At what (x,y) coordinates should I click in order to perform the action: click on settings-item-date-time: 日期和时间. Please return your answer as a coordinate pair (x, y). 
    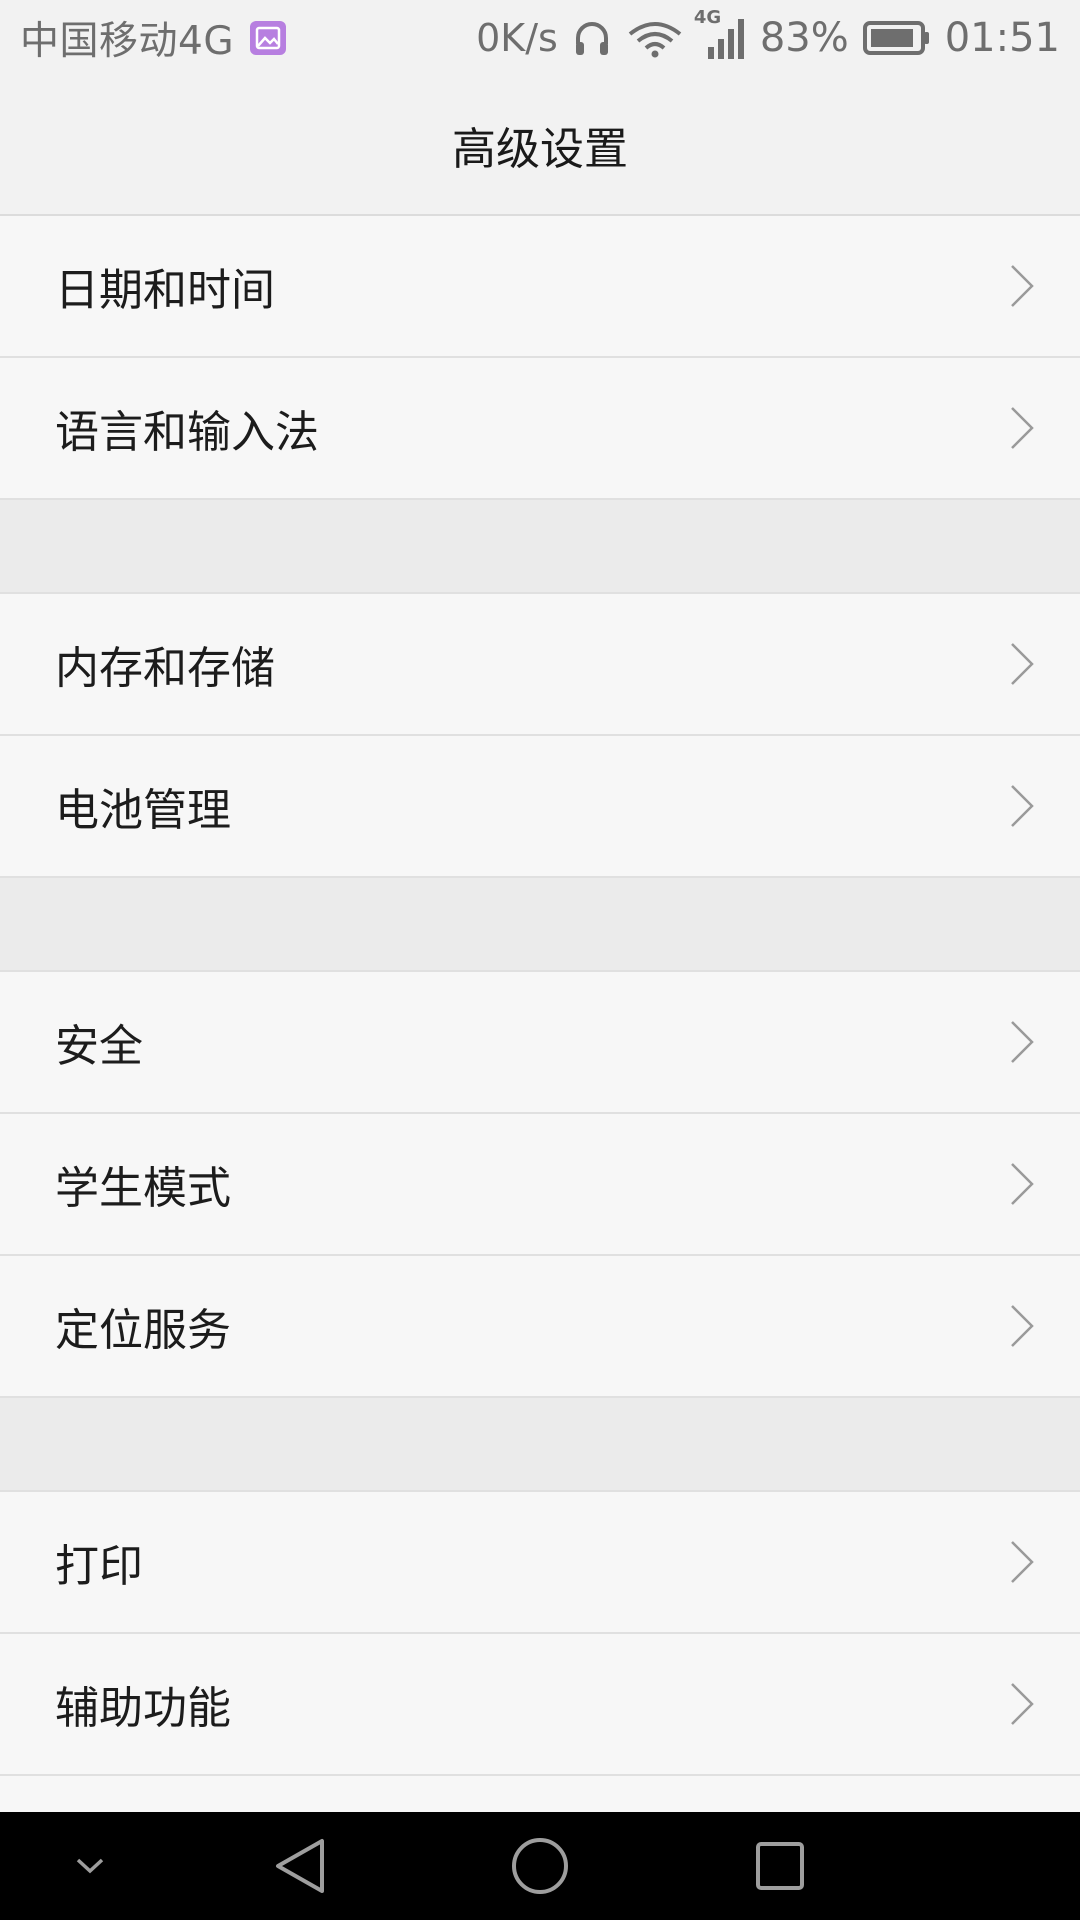
    Looking at the image, I should click on (540, 287).